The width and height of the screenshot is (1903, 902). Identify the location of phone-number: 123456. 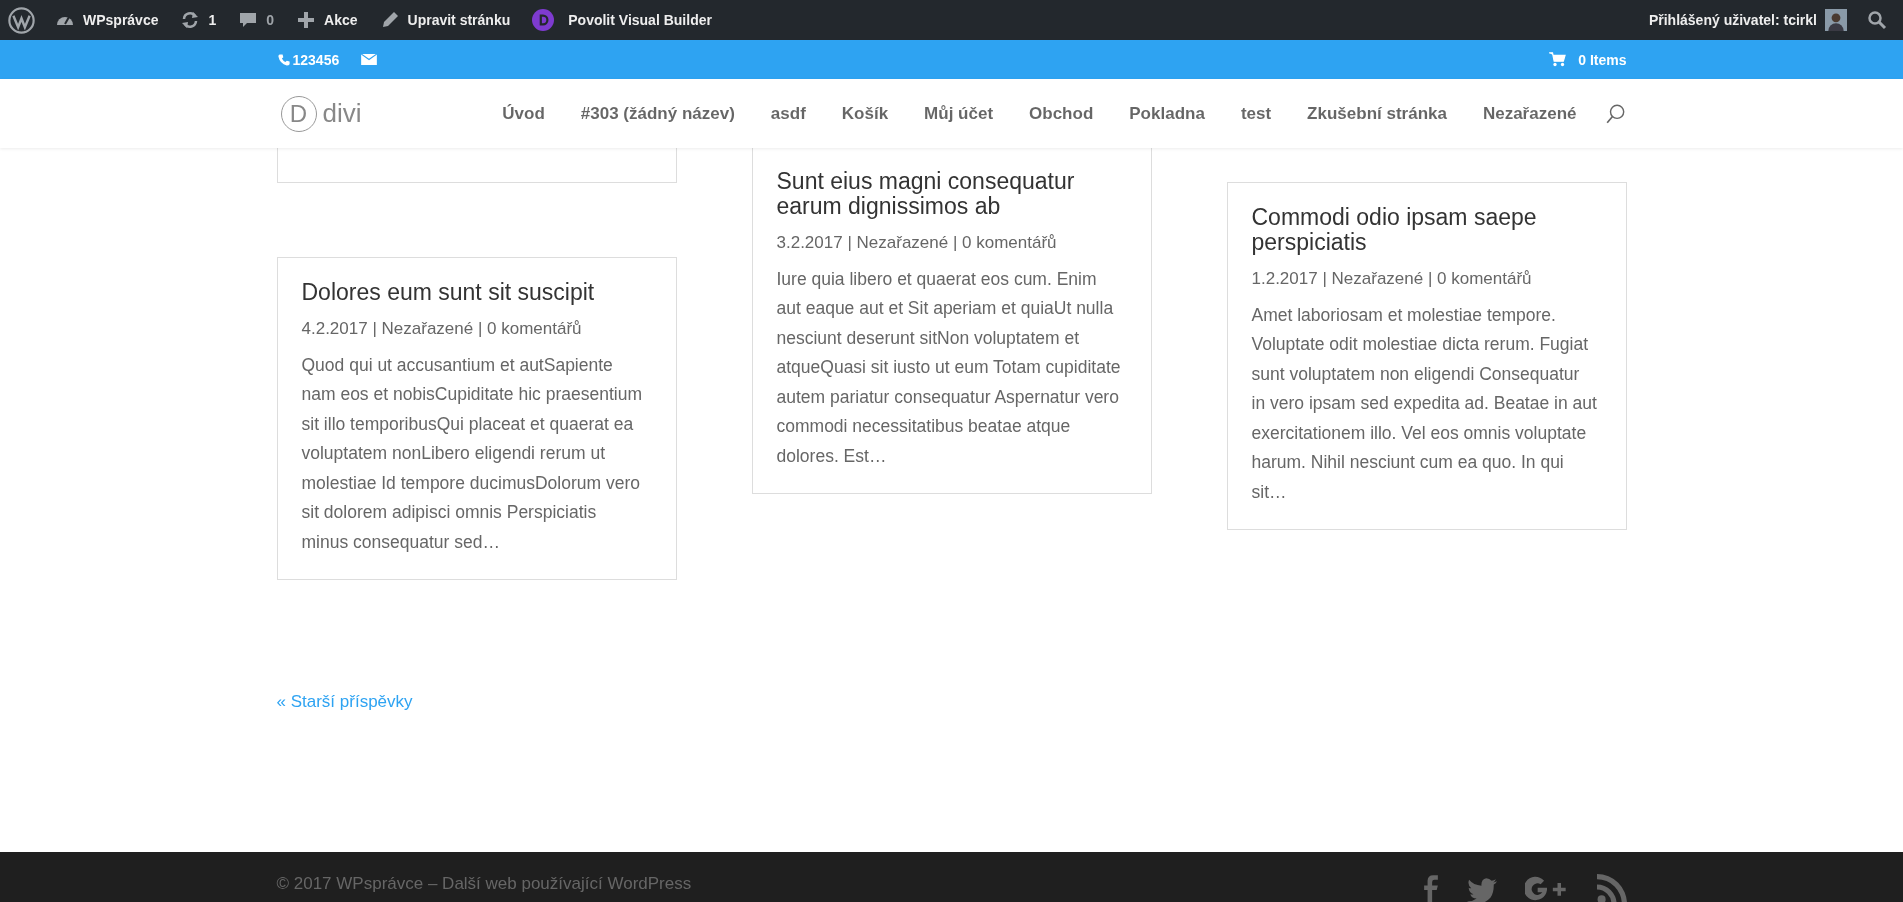
(308, 59).